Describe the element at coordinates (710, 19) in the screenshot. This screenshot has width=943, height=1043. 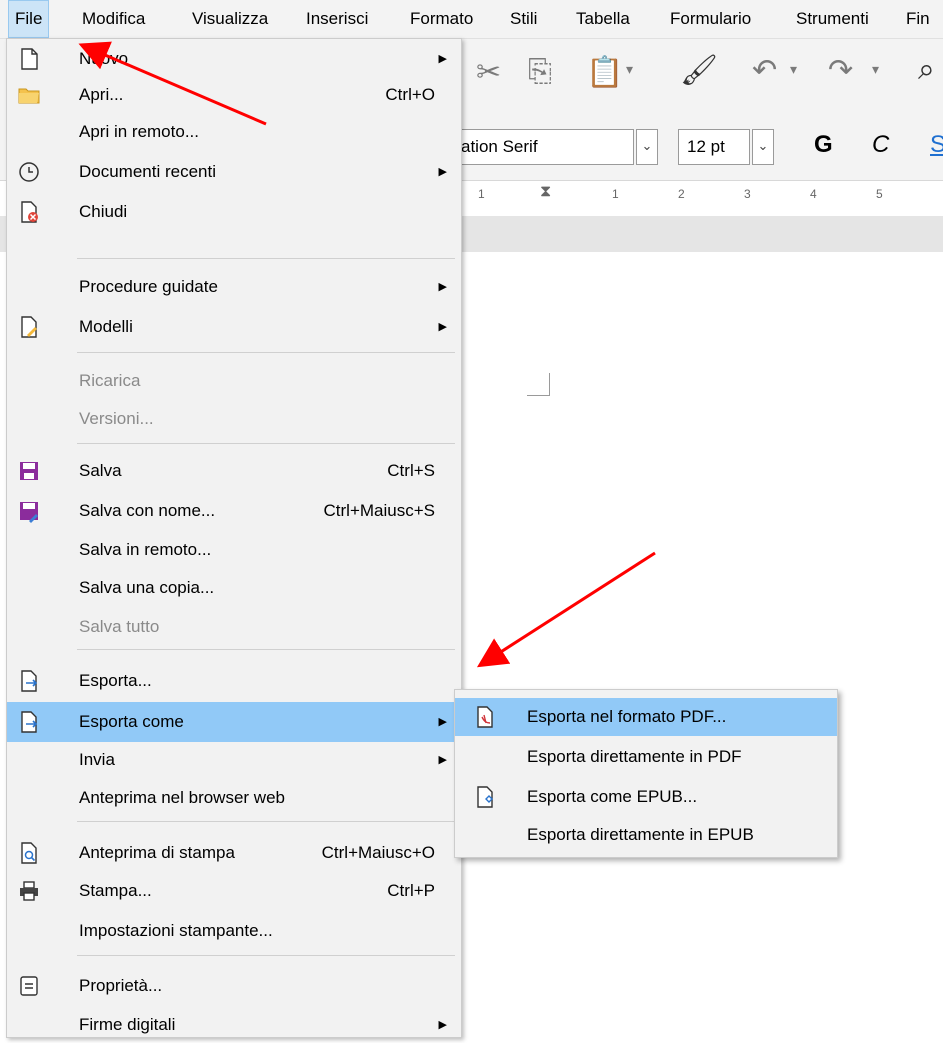
I see `menu-formulario: Formulario` at that location.